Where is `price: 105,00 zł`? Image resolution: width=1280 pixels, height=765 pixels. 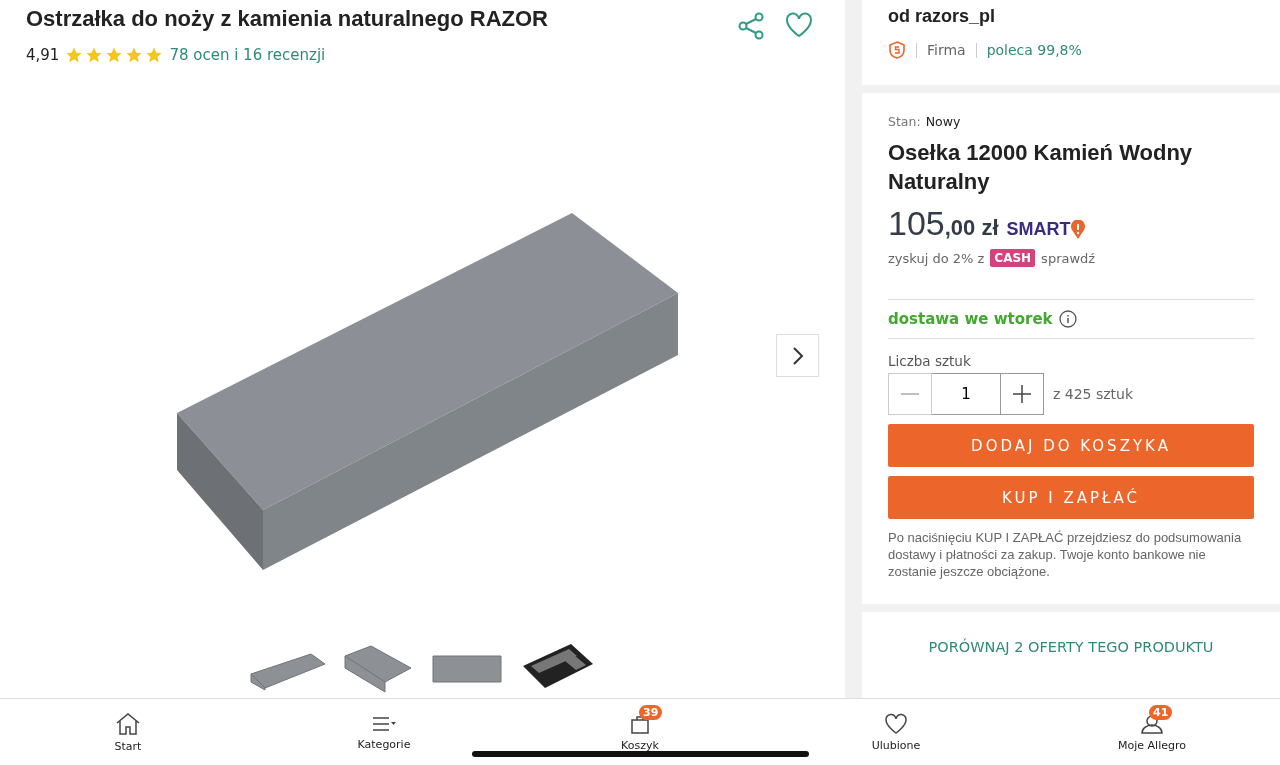
price: 105,00 zł is located at coordinates (943, 223).